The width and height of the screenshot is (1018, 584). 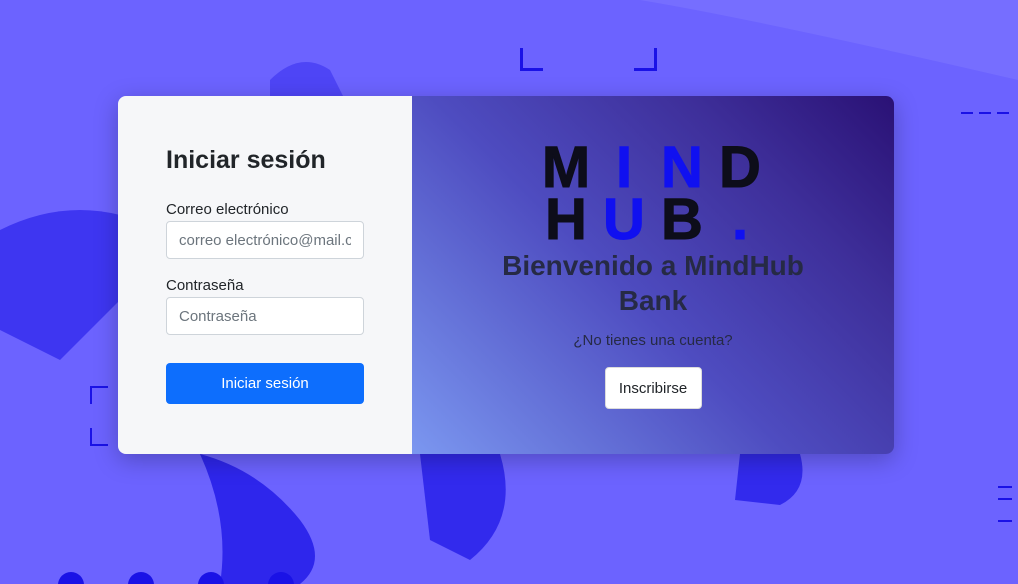 I want to click on decor-dashes, so click(x=985, y=113).